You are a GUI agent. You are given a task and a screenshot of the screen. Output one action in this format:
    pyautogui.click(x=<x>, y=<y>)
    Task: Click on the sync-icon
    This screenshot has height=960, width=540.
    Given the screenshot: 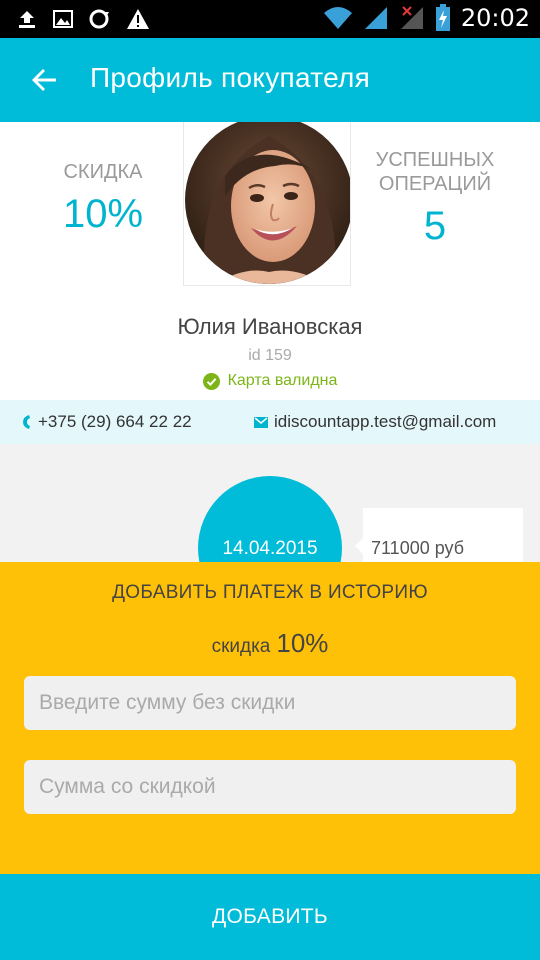 What is the action you would take?
    pyautogui.click(x=99, y=19)
    